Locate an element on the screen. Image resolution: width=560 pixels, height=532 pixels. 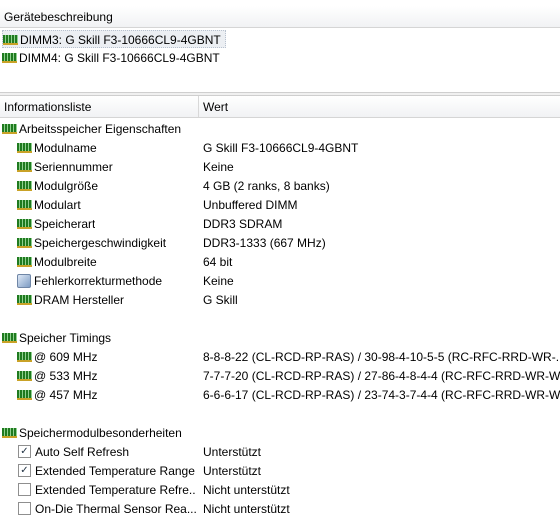
device-icon is located at coordinates (24, 280).